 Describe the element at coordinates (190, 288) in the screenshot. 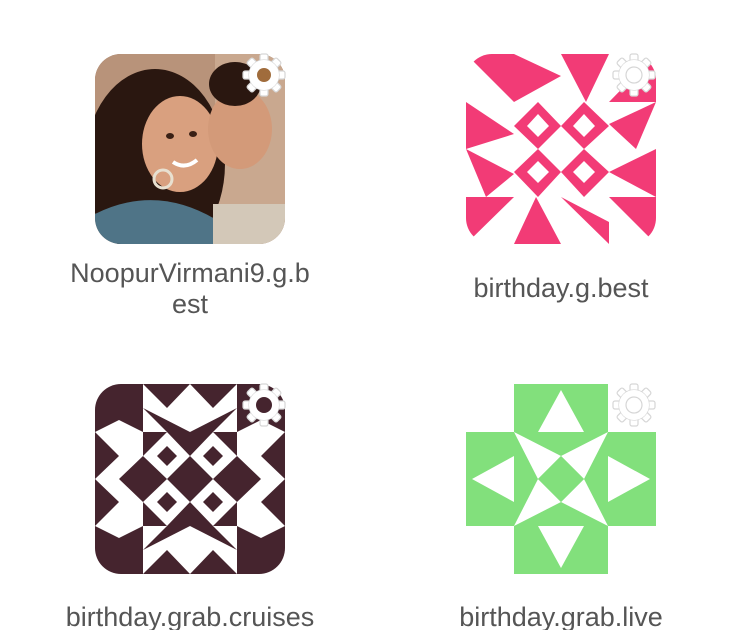

I see `account-name-label: NoopurVirmani9.g.b est` at that location.